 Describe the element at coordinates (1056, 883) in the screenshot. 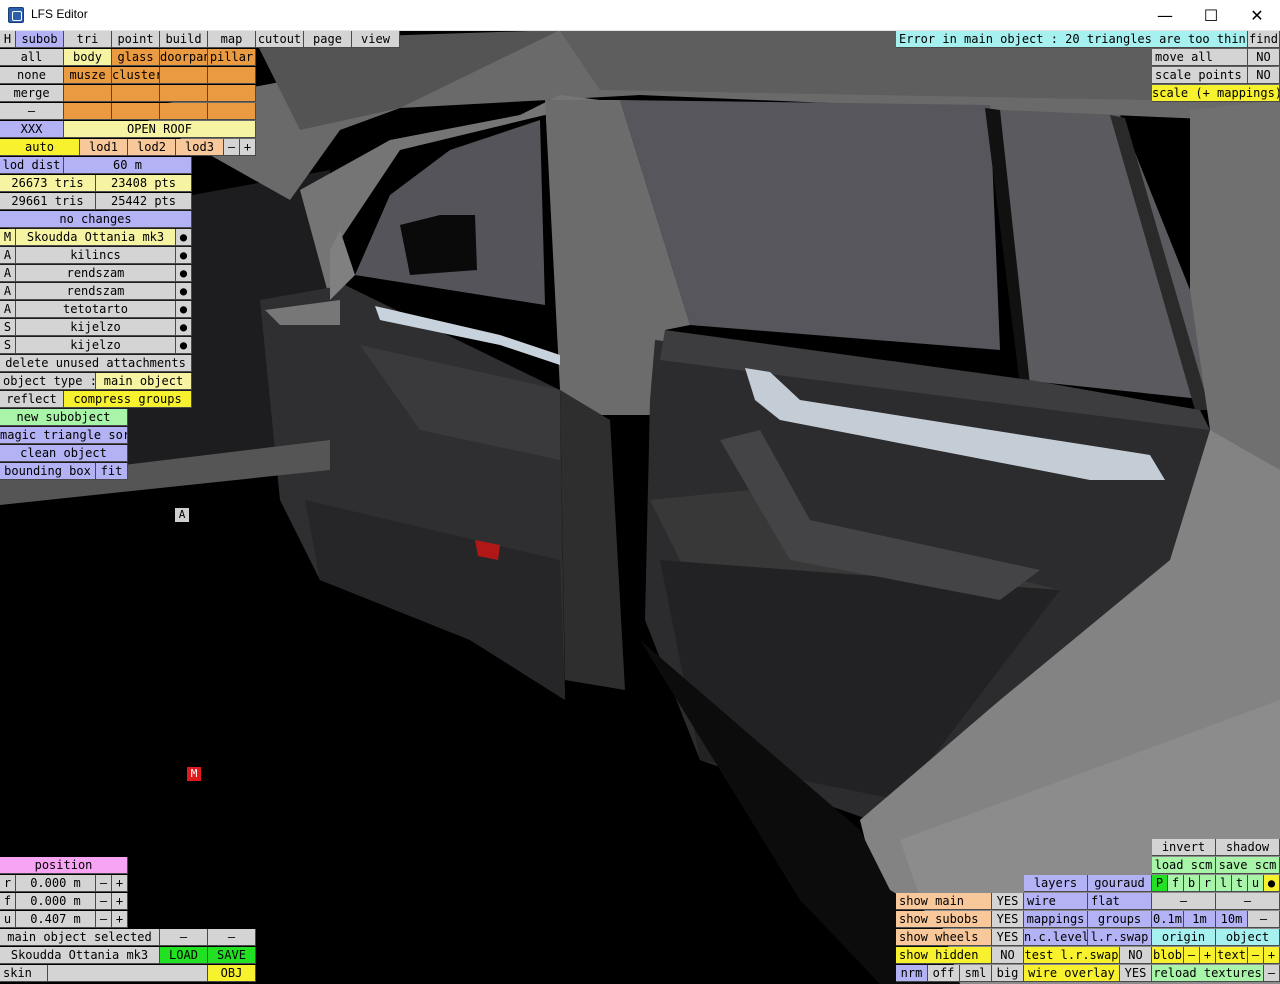

I see `layers-button: layers` at that location.